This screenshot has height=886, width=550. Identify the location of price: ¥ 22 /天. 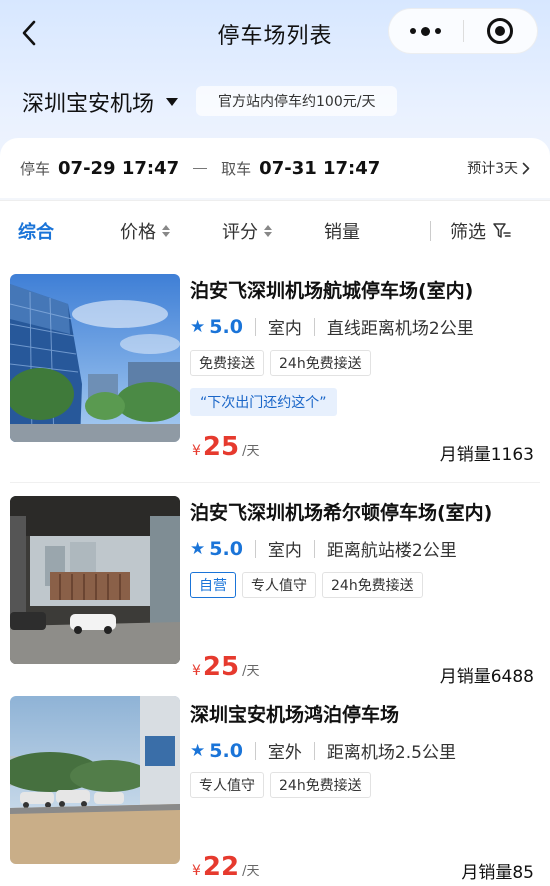
(226, 867).